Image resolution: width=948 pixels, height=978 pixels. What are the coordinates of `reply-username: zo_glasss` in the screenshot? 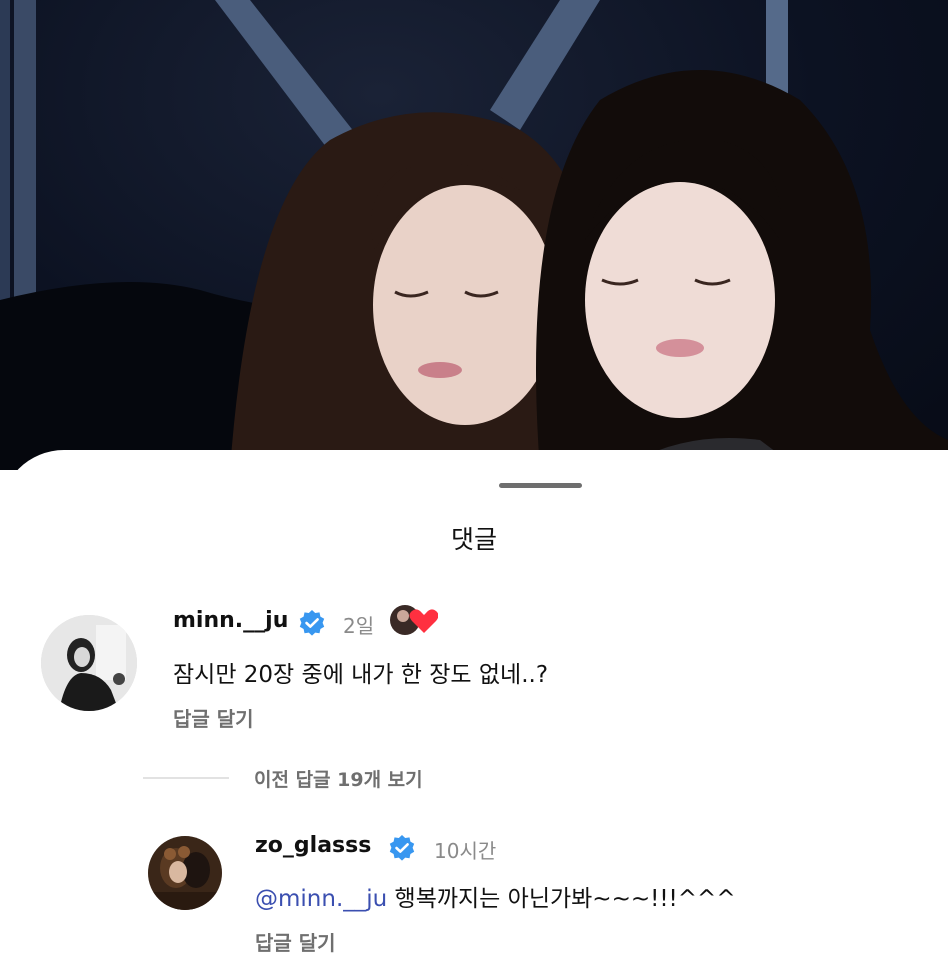 It's located at (313, 845).